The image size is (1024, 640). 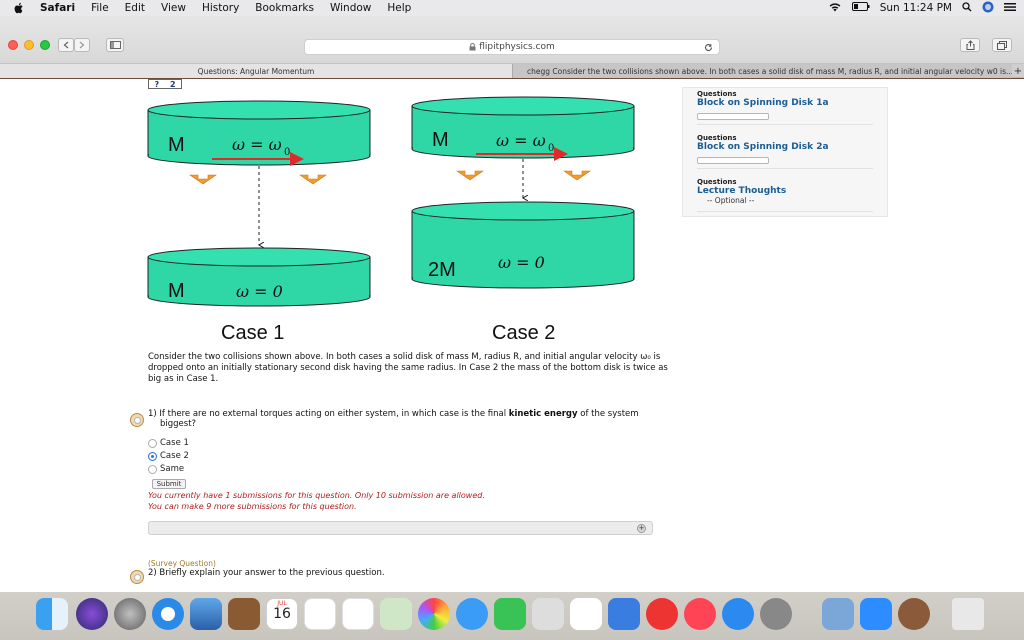 What do you see at coordinates (1018, 71) in the screenshot?
I see `new-tab-button: +` at bounding box center [1018, 71].